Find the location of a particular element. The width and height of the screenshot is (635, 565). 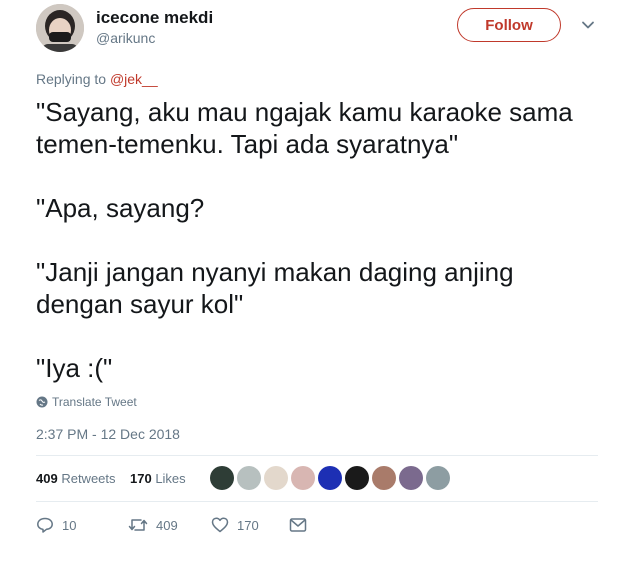

message-icon is located at coordinates (298, 525).